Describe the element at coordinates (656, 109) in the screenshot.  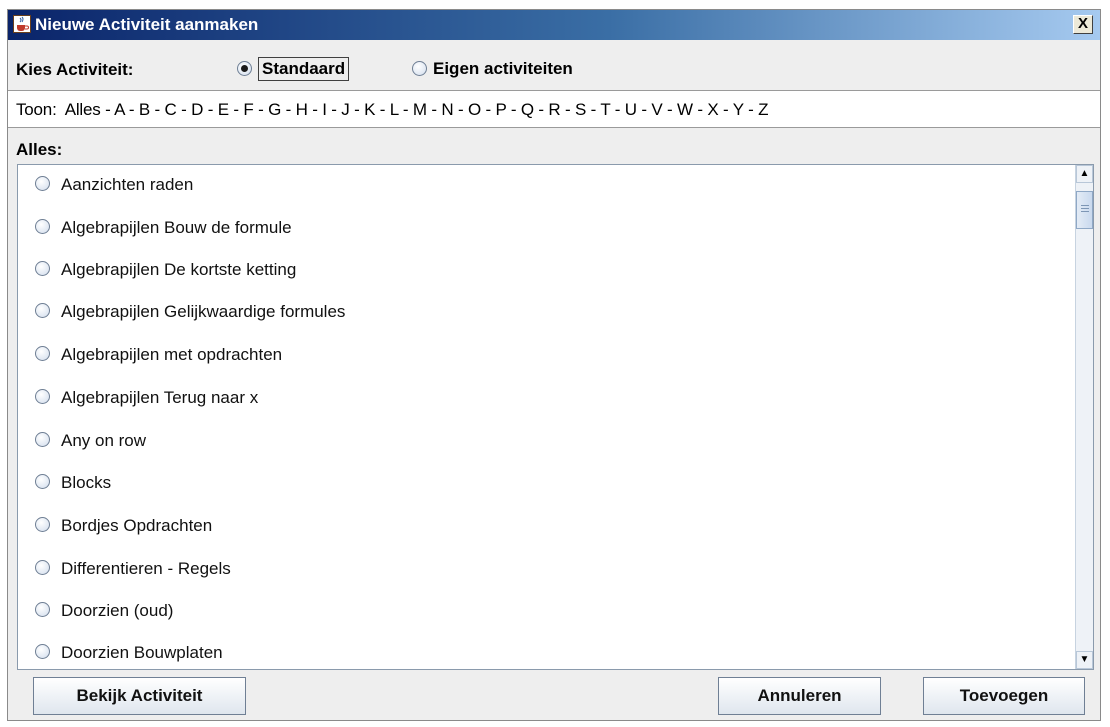
I see `filter-link-v: V` at that location.